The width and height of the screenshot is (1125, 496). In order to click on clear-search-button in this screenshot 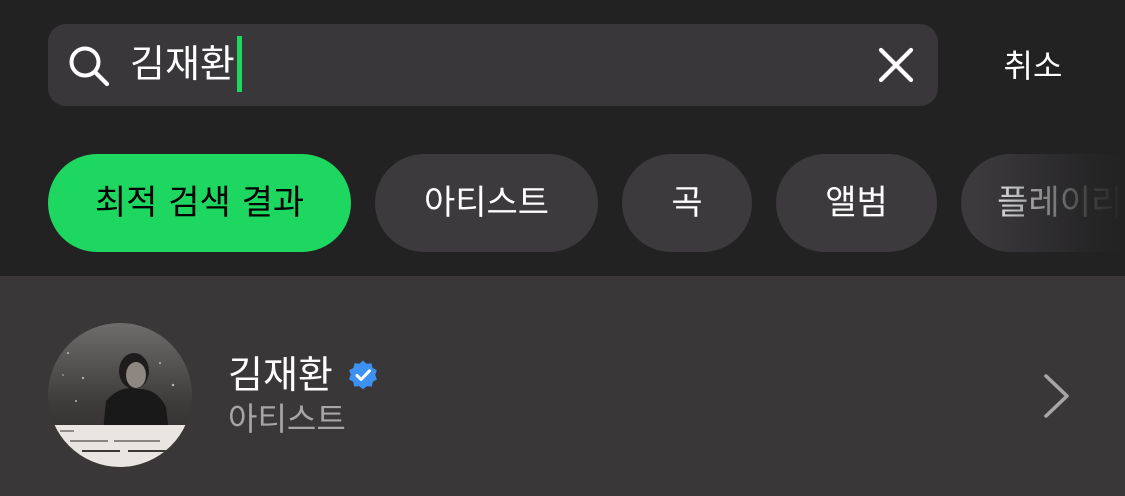, I will do `click(896, 65)`.